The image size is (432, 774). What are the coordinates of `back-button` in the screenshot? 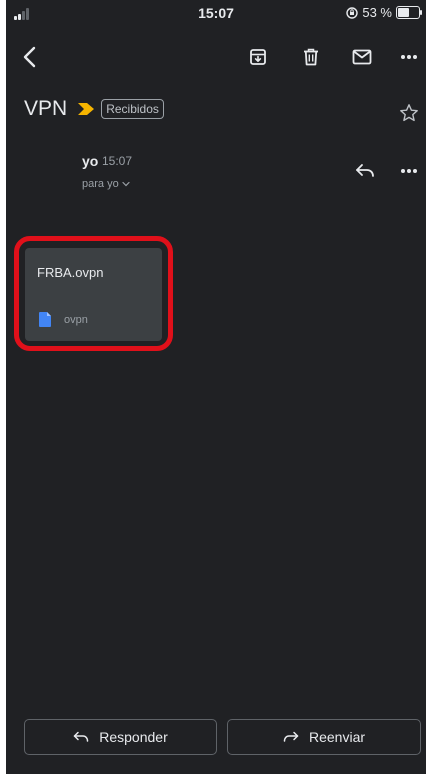 It's located at (29, 57).